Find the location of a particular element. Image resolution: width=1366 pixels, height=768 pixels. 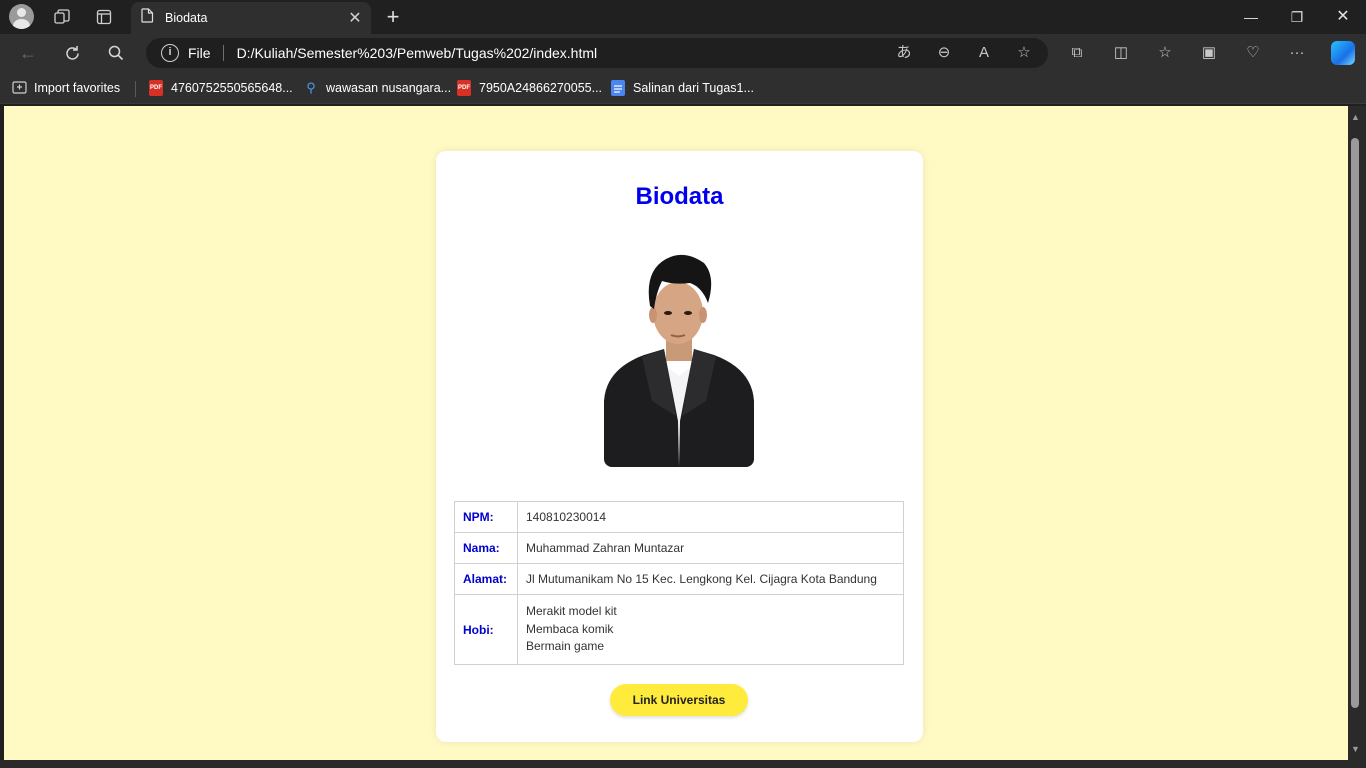

new-tab-icon: + is located at coordinates (393, 17).